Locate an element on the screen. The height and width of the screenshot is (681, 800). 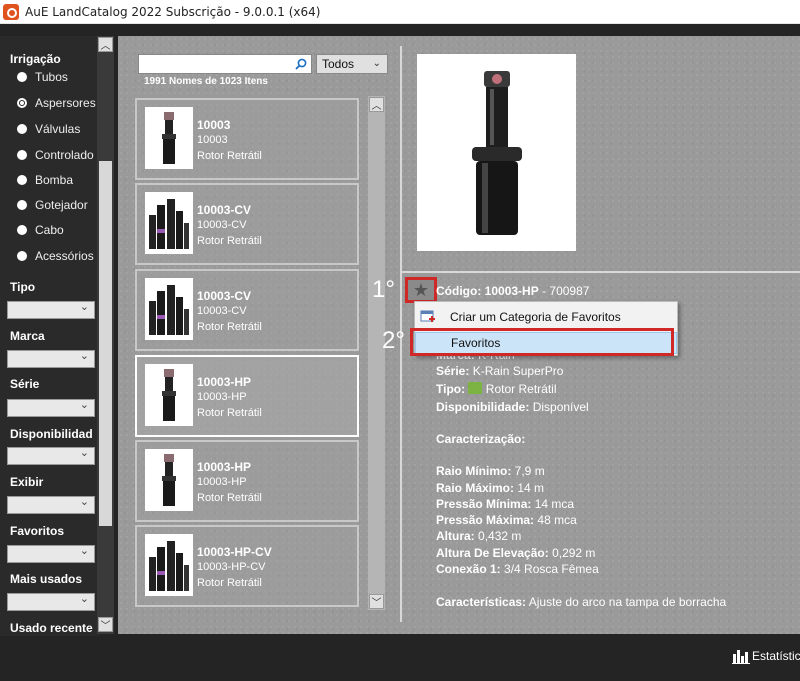
item-code: 10003 is located at coordinates (214, 125).